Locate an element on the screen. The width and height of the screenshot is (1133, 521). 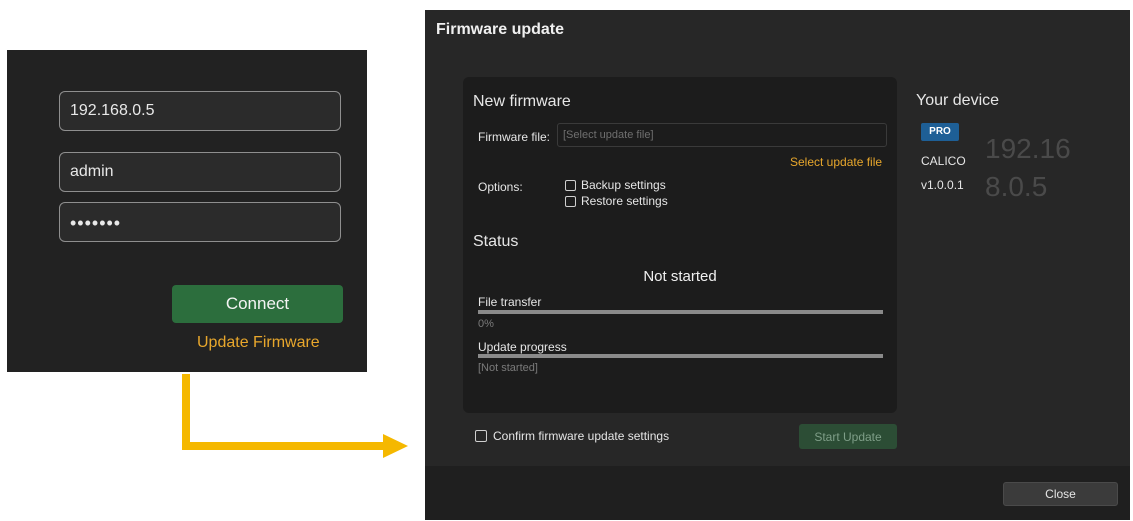
file-transfer-label: File transfer is located at coordinates (510, 302).